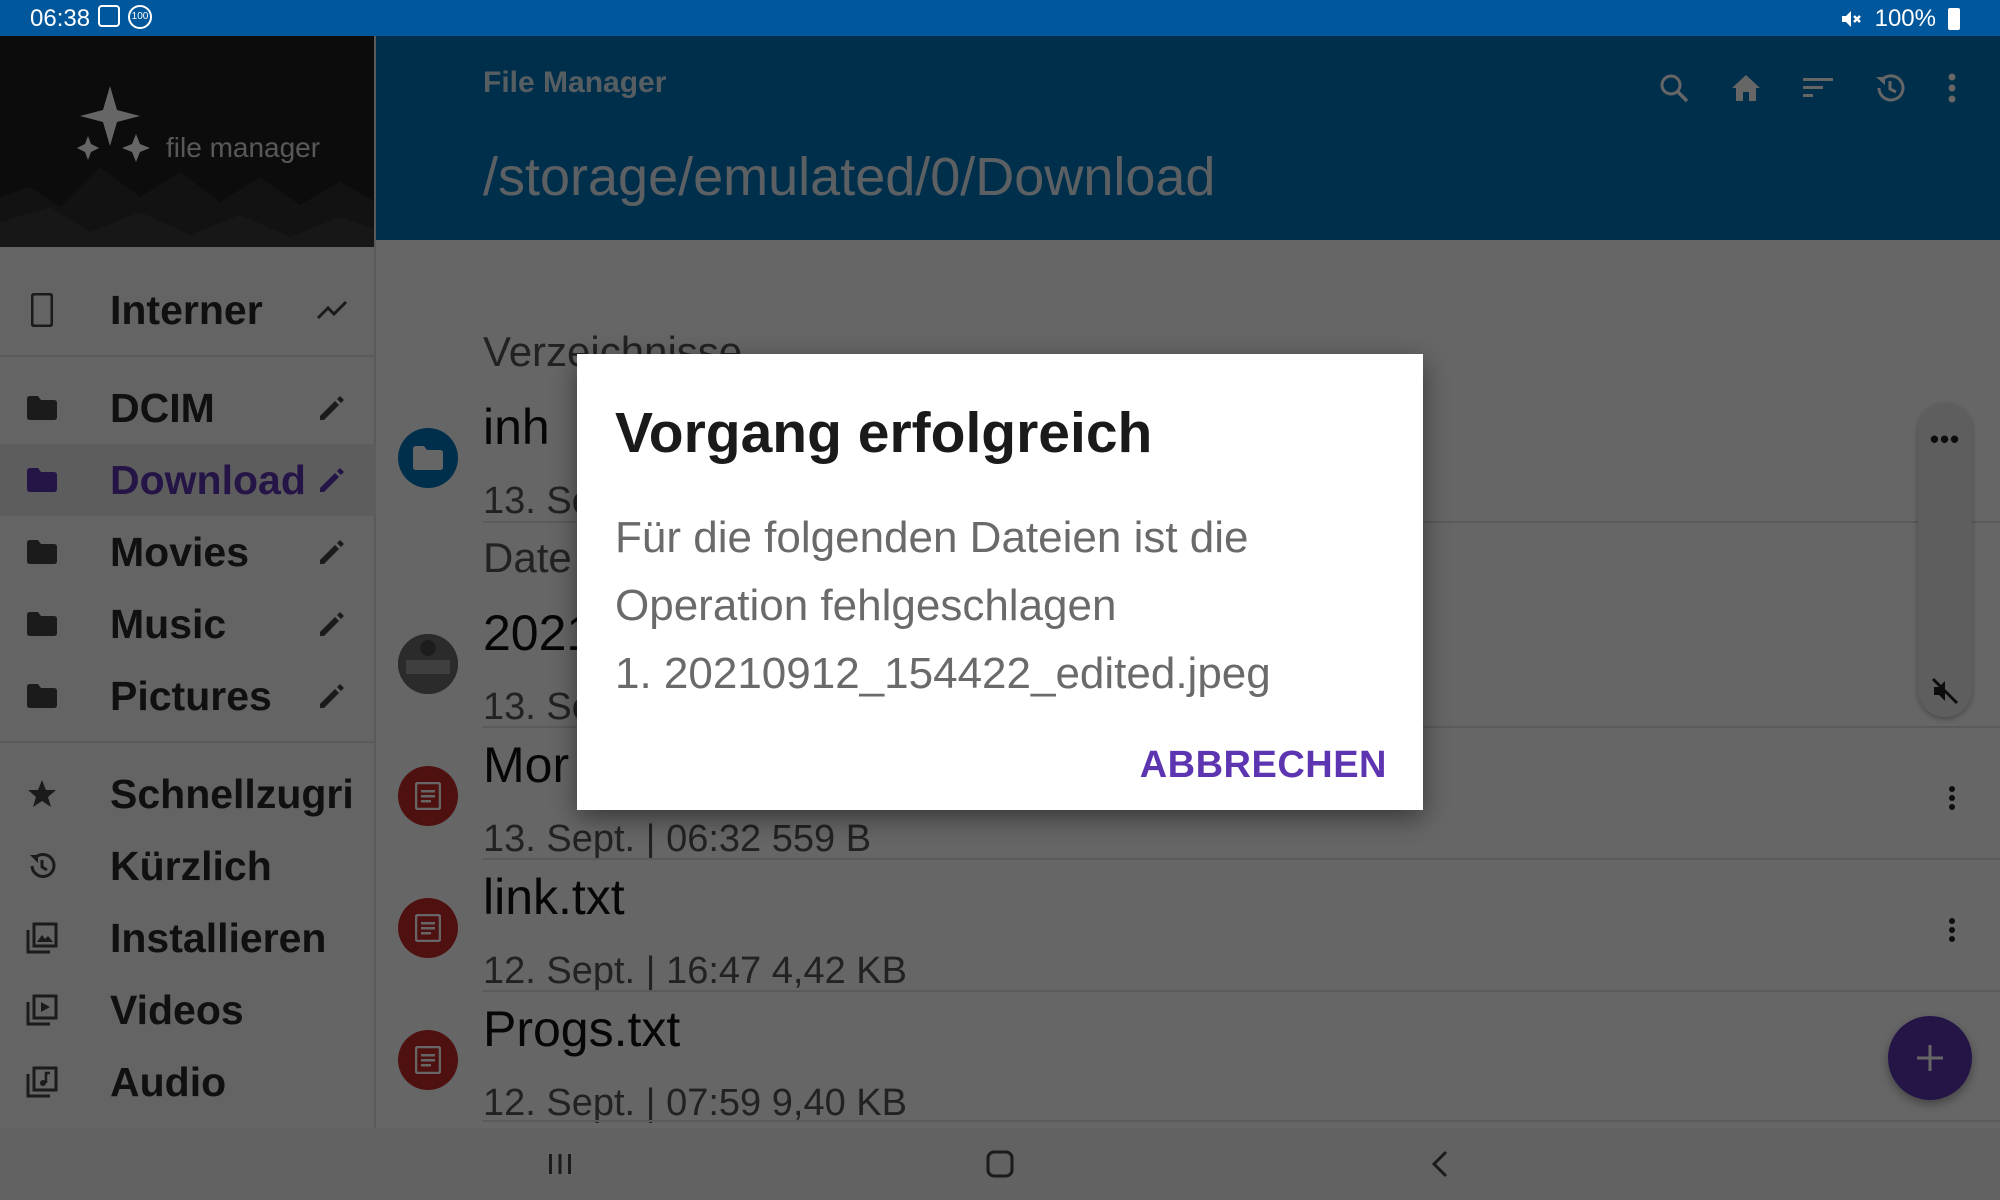 The height and width of the screenshot is (1200, 2000). What do you see at coordinates (162, 407) in the screenshot?
I see `drawer-item-label: DCIM` at bounding box center [162, 407].